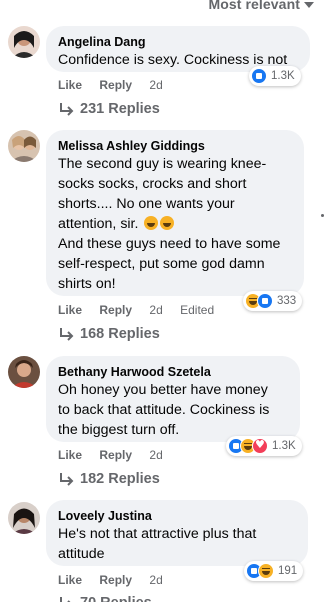 The width and height of the screenshot is (324, 602). Describe the element at coordinates (266, 571) in the screenshot. I see `haha-reaction-icon` at that location.